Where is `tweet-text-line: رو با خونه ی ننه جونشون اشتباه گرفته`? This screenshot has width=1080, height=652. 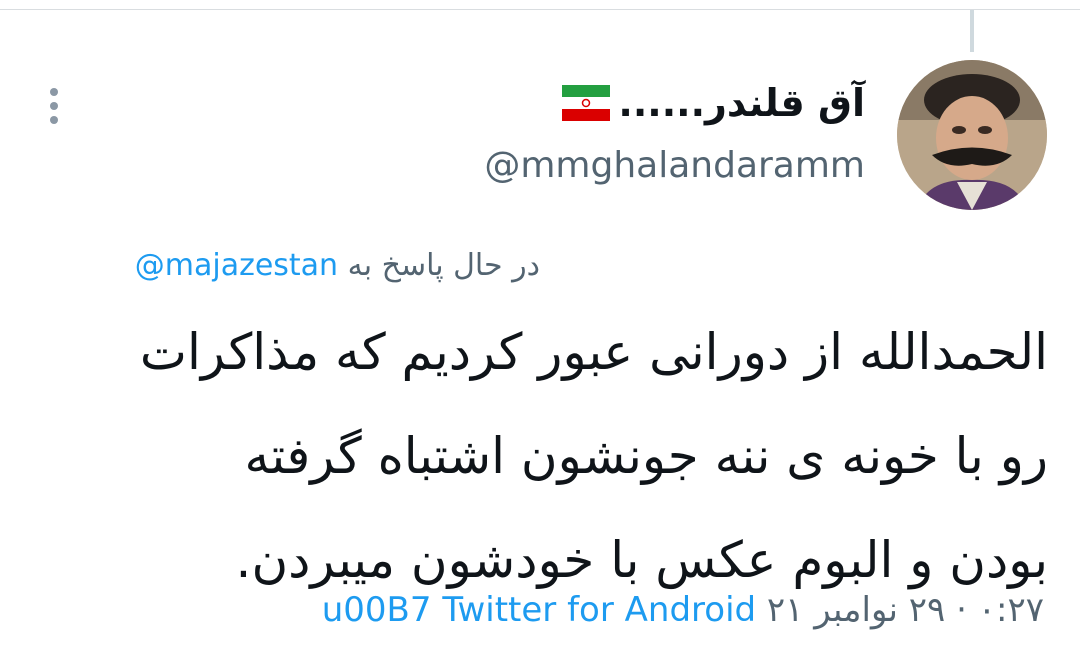 tweet-text-line: رو با خونه ی ننه جونشون اشتباه گرفته is located at coordinates (646, 456).